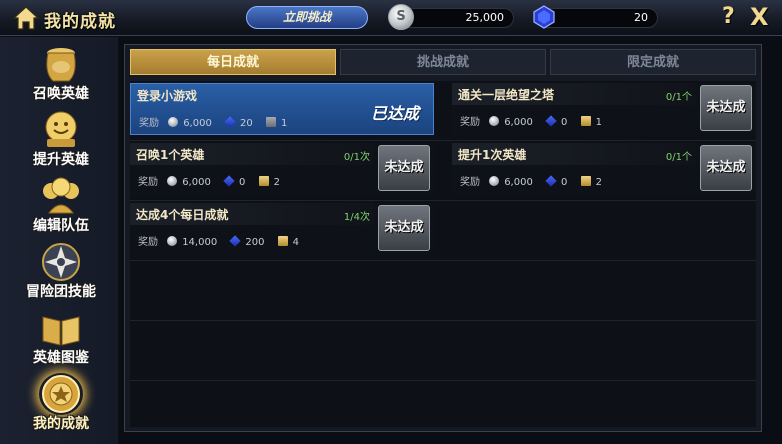 The width and height of the screenshot is (782, 444). I want to click on top-bar: 我的成就 立即挑战 S 25,000 20 ? X, so click(391, 18).